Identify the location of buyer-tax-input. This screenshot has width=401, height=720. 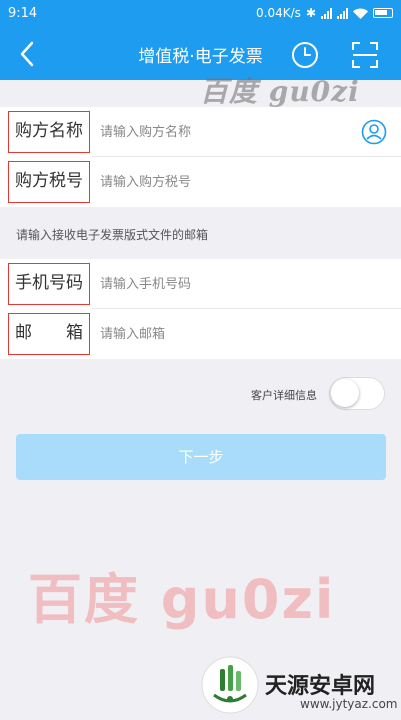
(225, 182).